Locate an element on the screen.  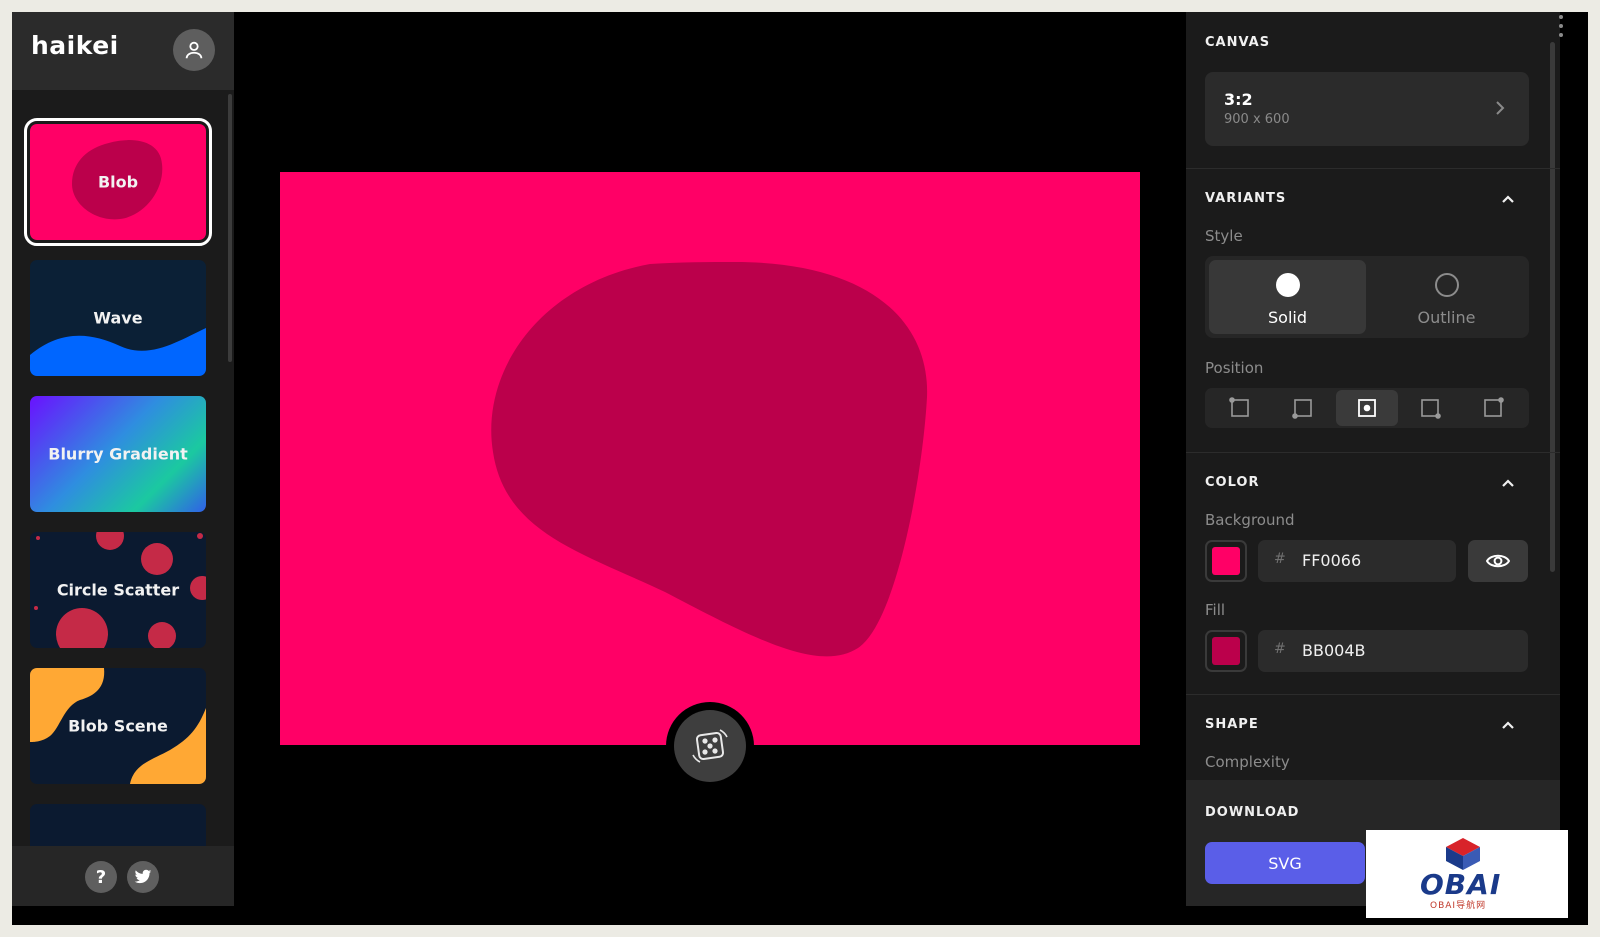
help-button: ? is located at coordinates (101, 877).